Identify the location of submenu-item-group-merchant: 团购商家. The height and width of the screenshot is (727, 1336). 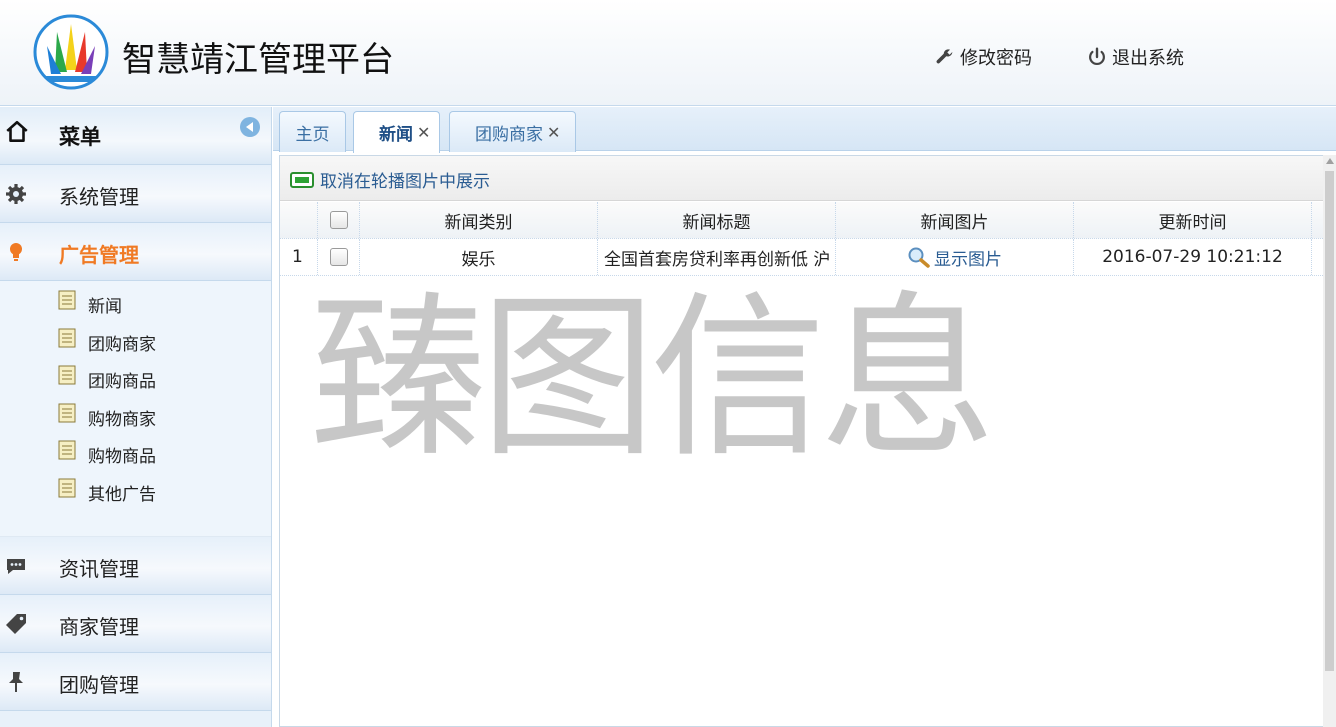
(135, 342).